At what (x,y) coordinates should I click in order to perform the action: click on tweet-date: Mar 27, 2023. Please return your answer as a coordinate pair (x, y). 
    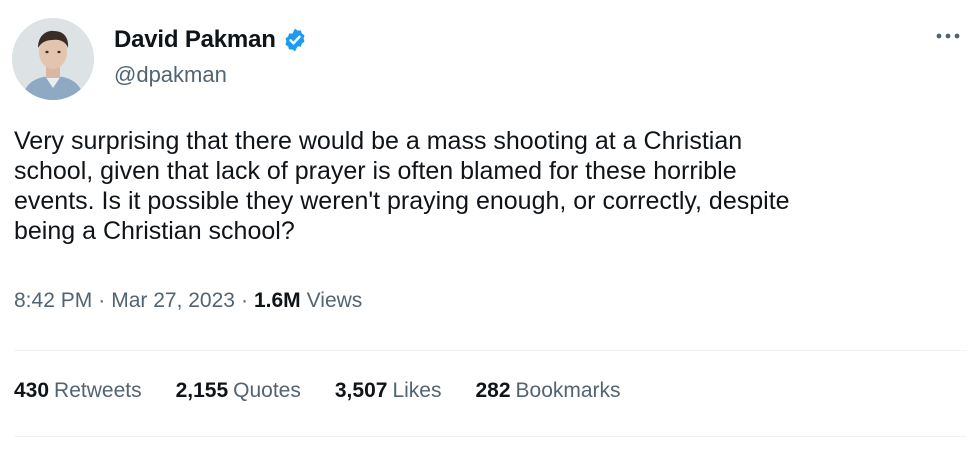
    Looking at the image, I should click on (173, 301).